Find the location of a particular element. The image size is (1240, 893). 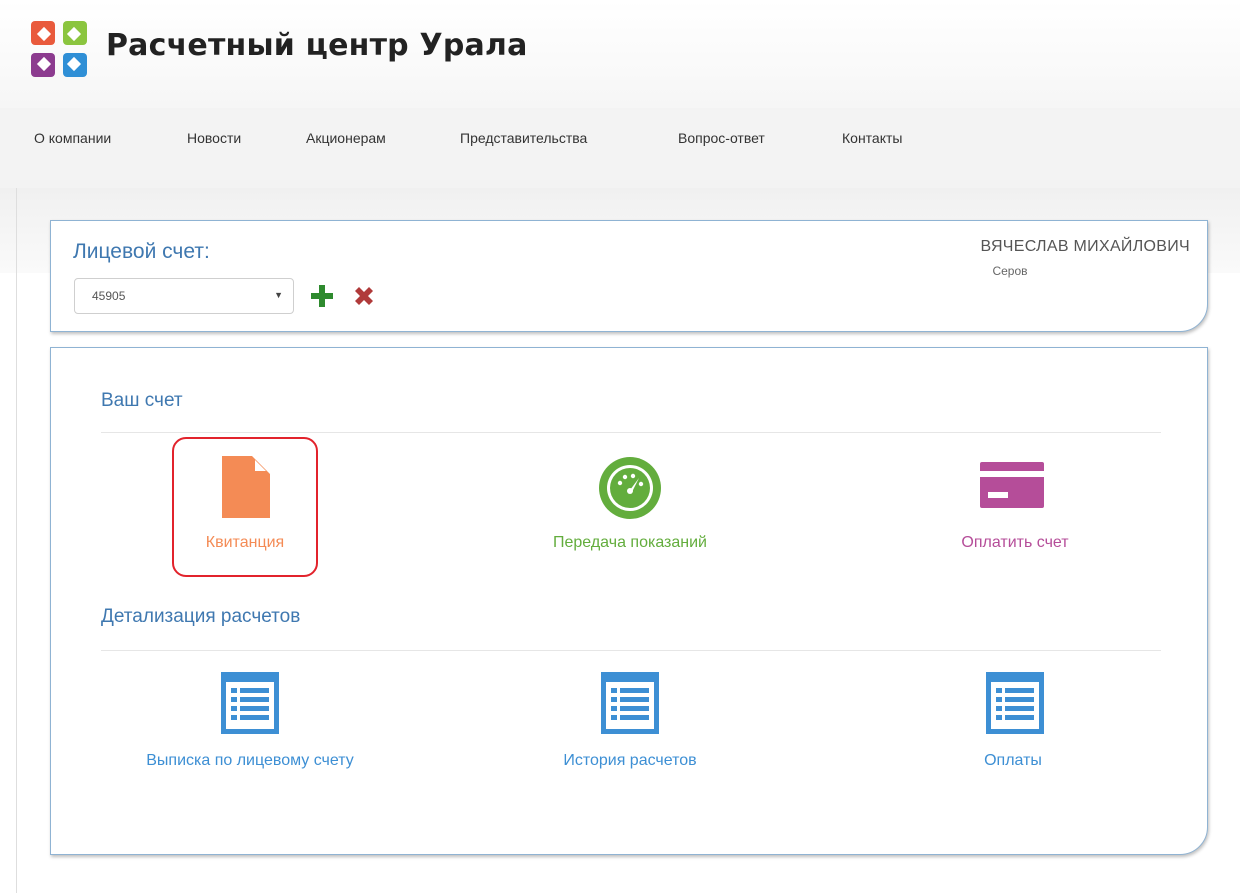

gauge-icon is located at coordinates (630, 488).